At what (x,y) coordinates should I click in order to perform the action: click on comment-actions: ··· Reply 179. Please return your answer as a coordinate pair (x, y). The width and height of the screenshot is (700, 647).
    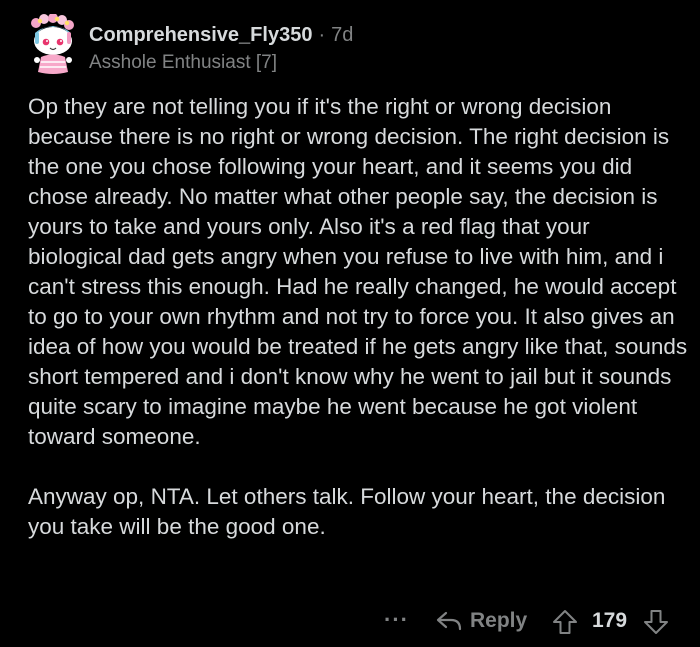
    Looking at the image, I should click on (350, 622).